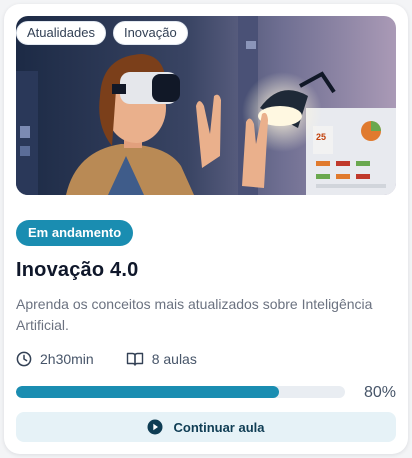 The image size is (412, 458). What do you see at coordinates (148, 392) in the screenshot?
I see `progress-bar-fill` at bounding box center [148, 392].